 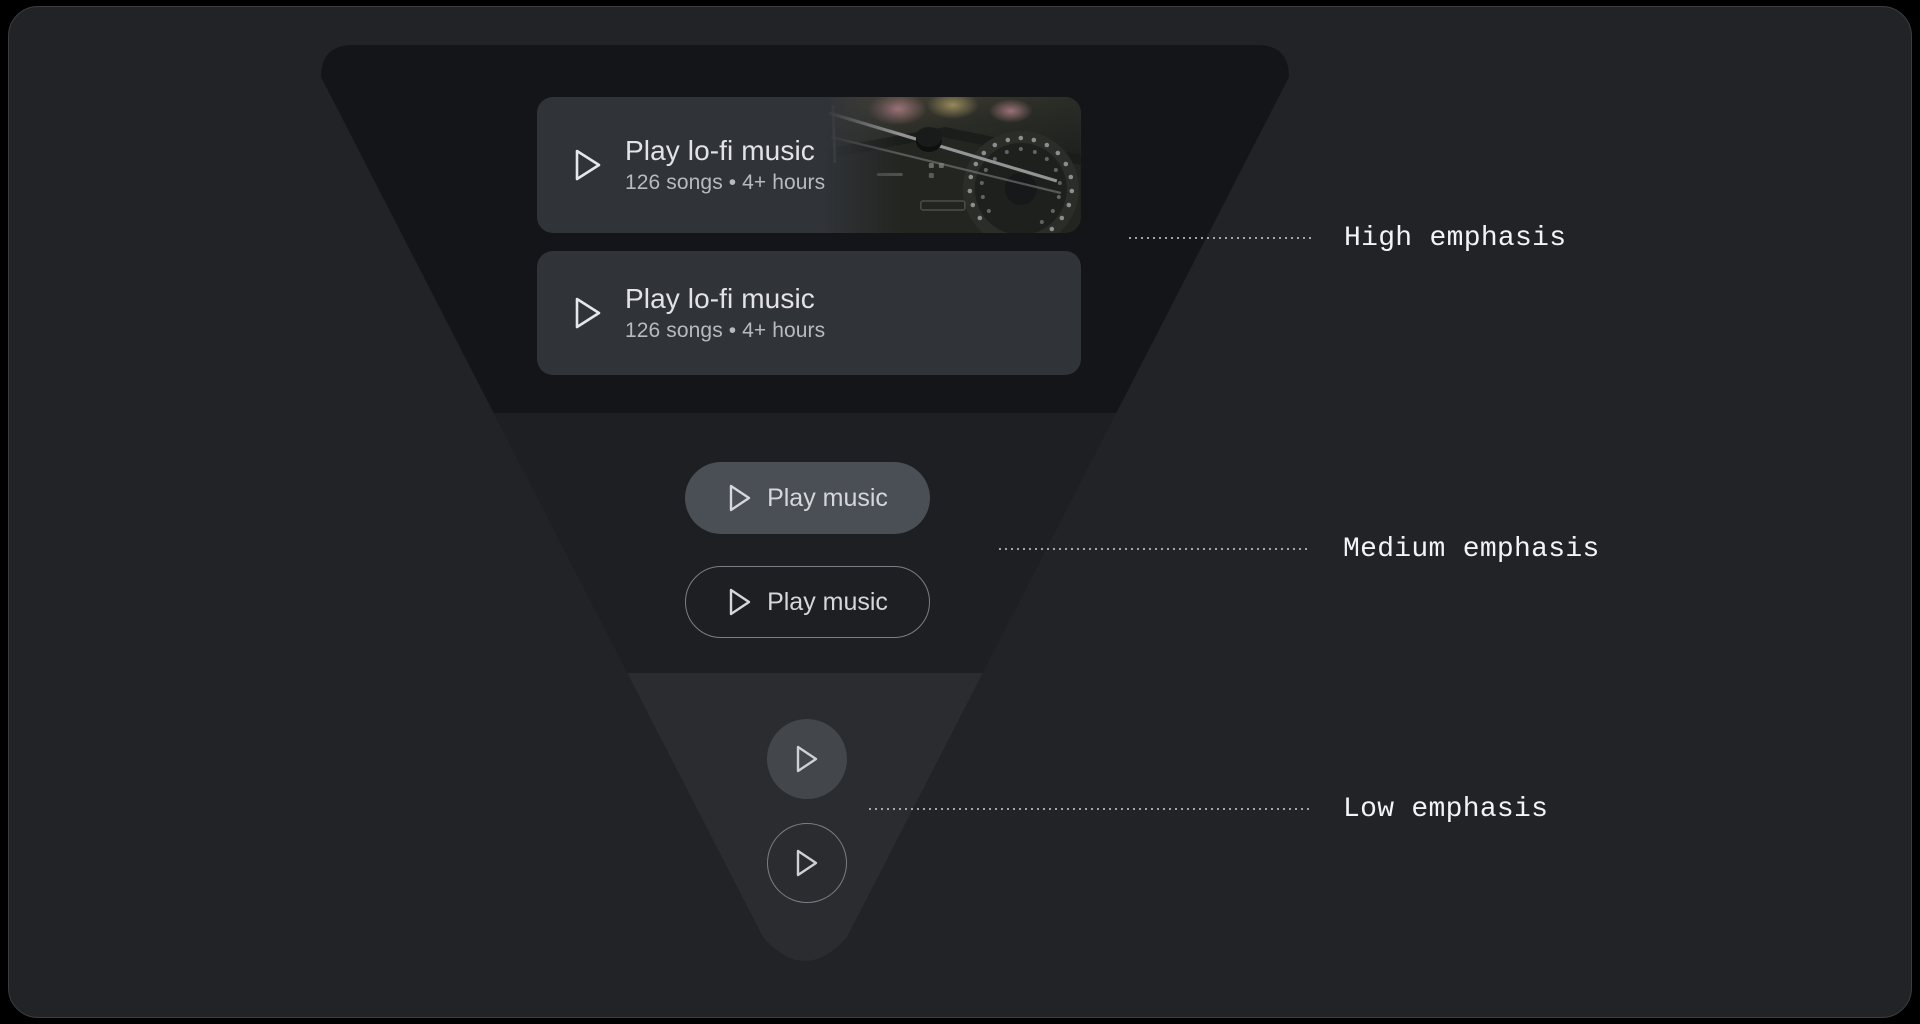 I want to click on play-icon-outlined-button, so click(x=807, y=863).